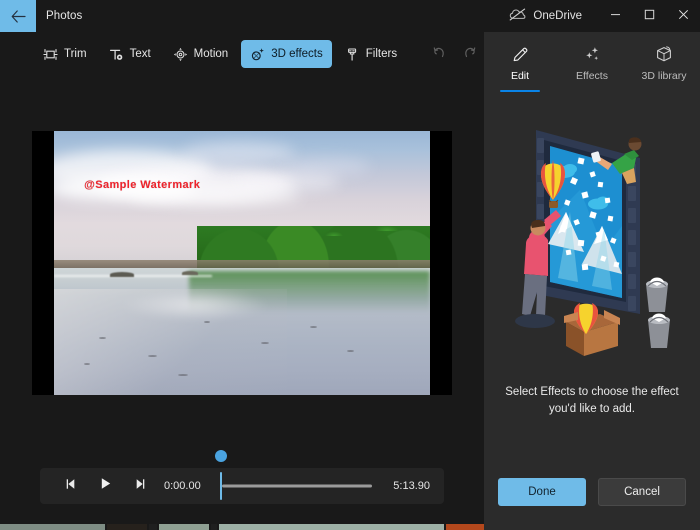 This screenshot has width=700, height=530. I want to click on toolbar-label-3d-effects: 3D effects, so click(297, 54).